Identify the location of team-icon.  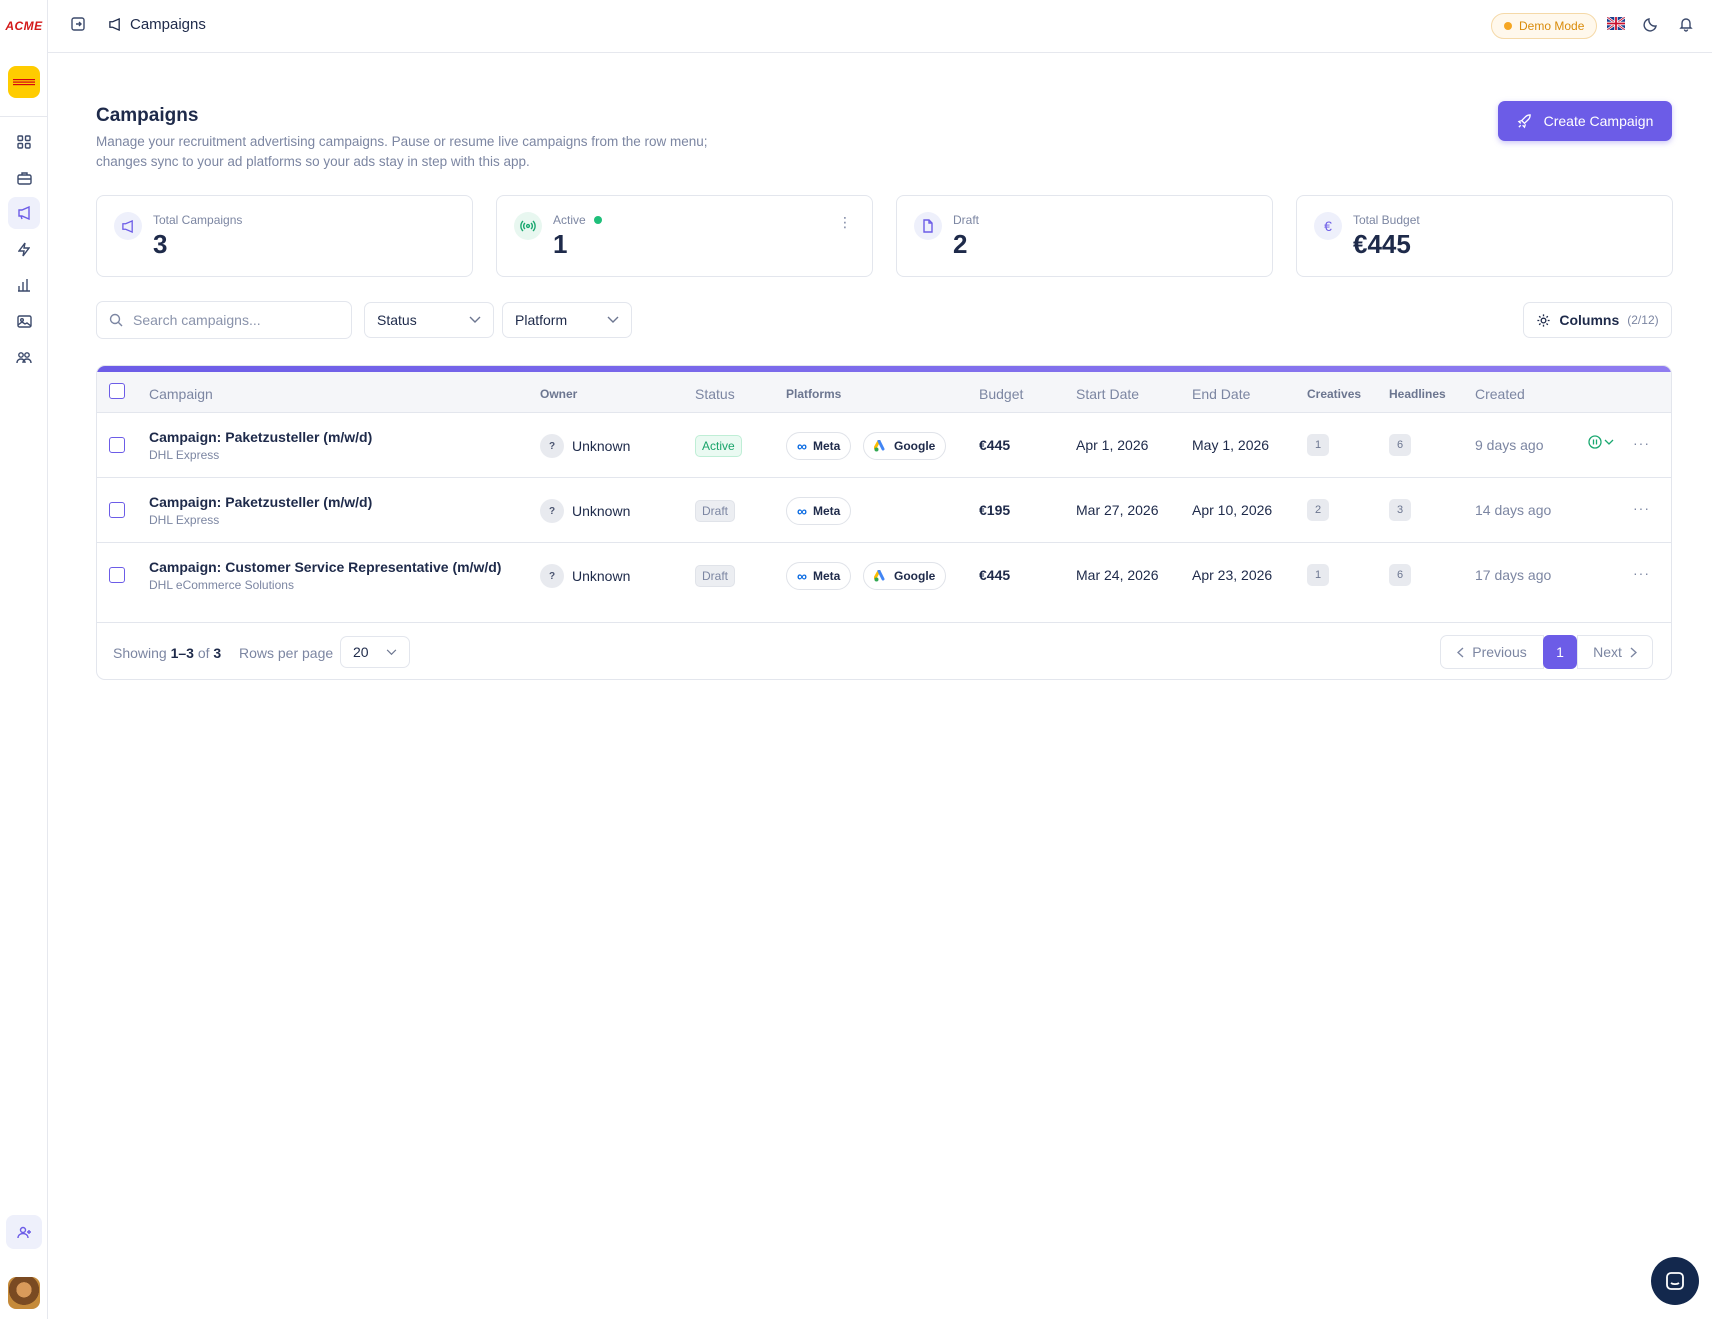
(24, 357).